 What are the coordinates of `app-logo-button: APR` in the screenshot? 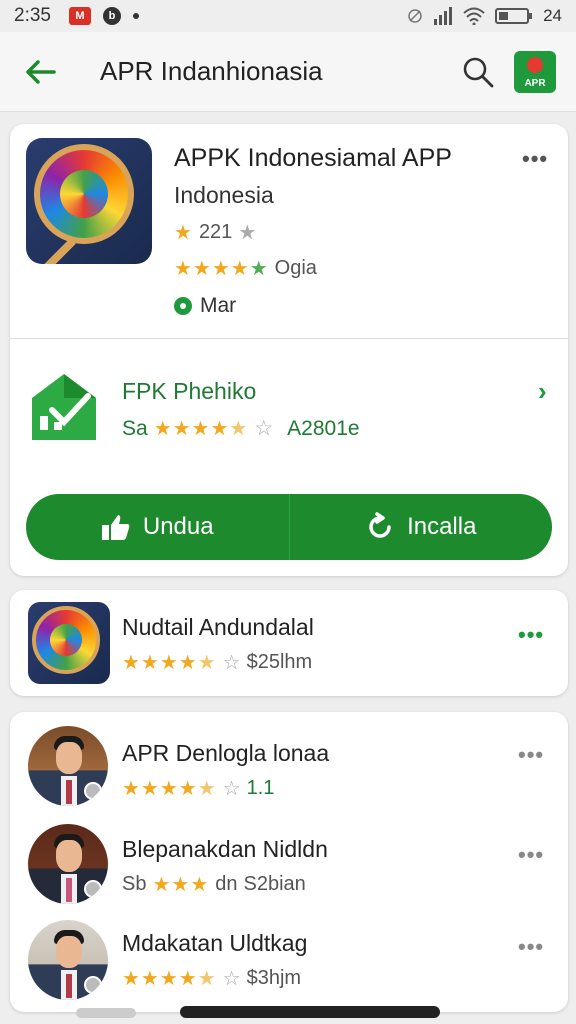 It's located at (535, 71).